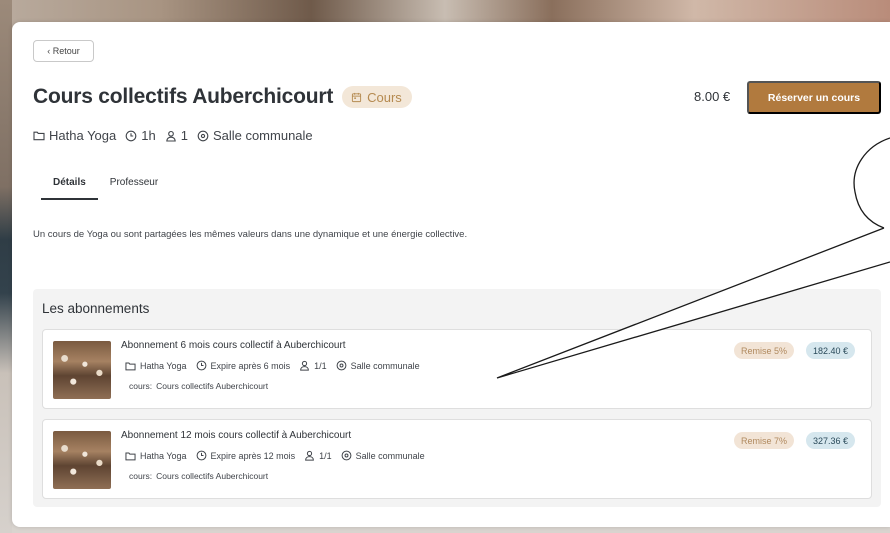  I want to click on price-badge: 182.40 €, so click(831, 350).